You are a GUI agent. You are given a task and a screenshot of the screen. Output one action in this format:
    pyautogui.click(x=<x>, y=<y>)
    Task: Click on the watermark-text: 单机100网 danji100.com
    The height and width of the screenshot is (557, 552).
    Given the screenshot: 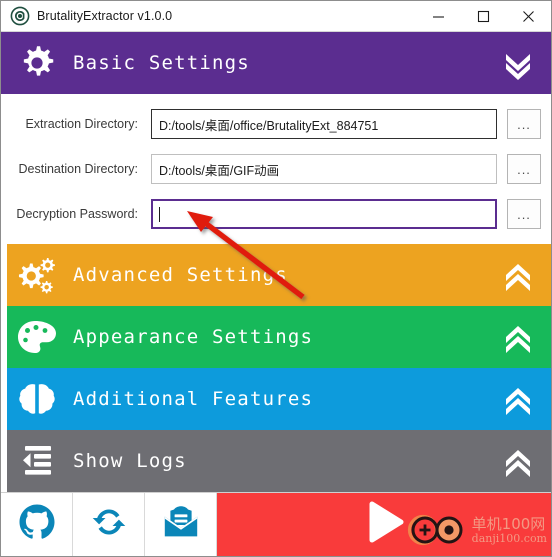 What is the action you would take?
    pyautogui.click(x=509, y=529)
    